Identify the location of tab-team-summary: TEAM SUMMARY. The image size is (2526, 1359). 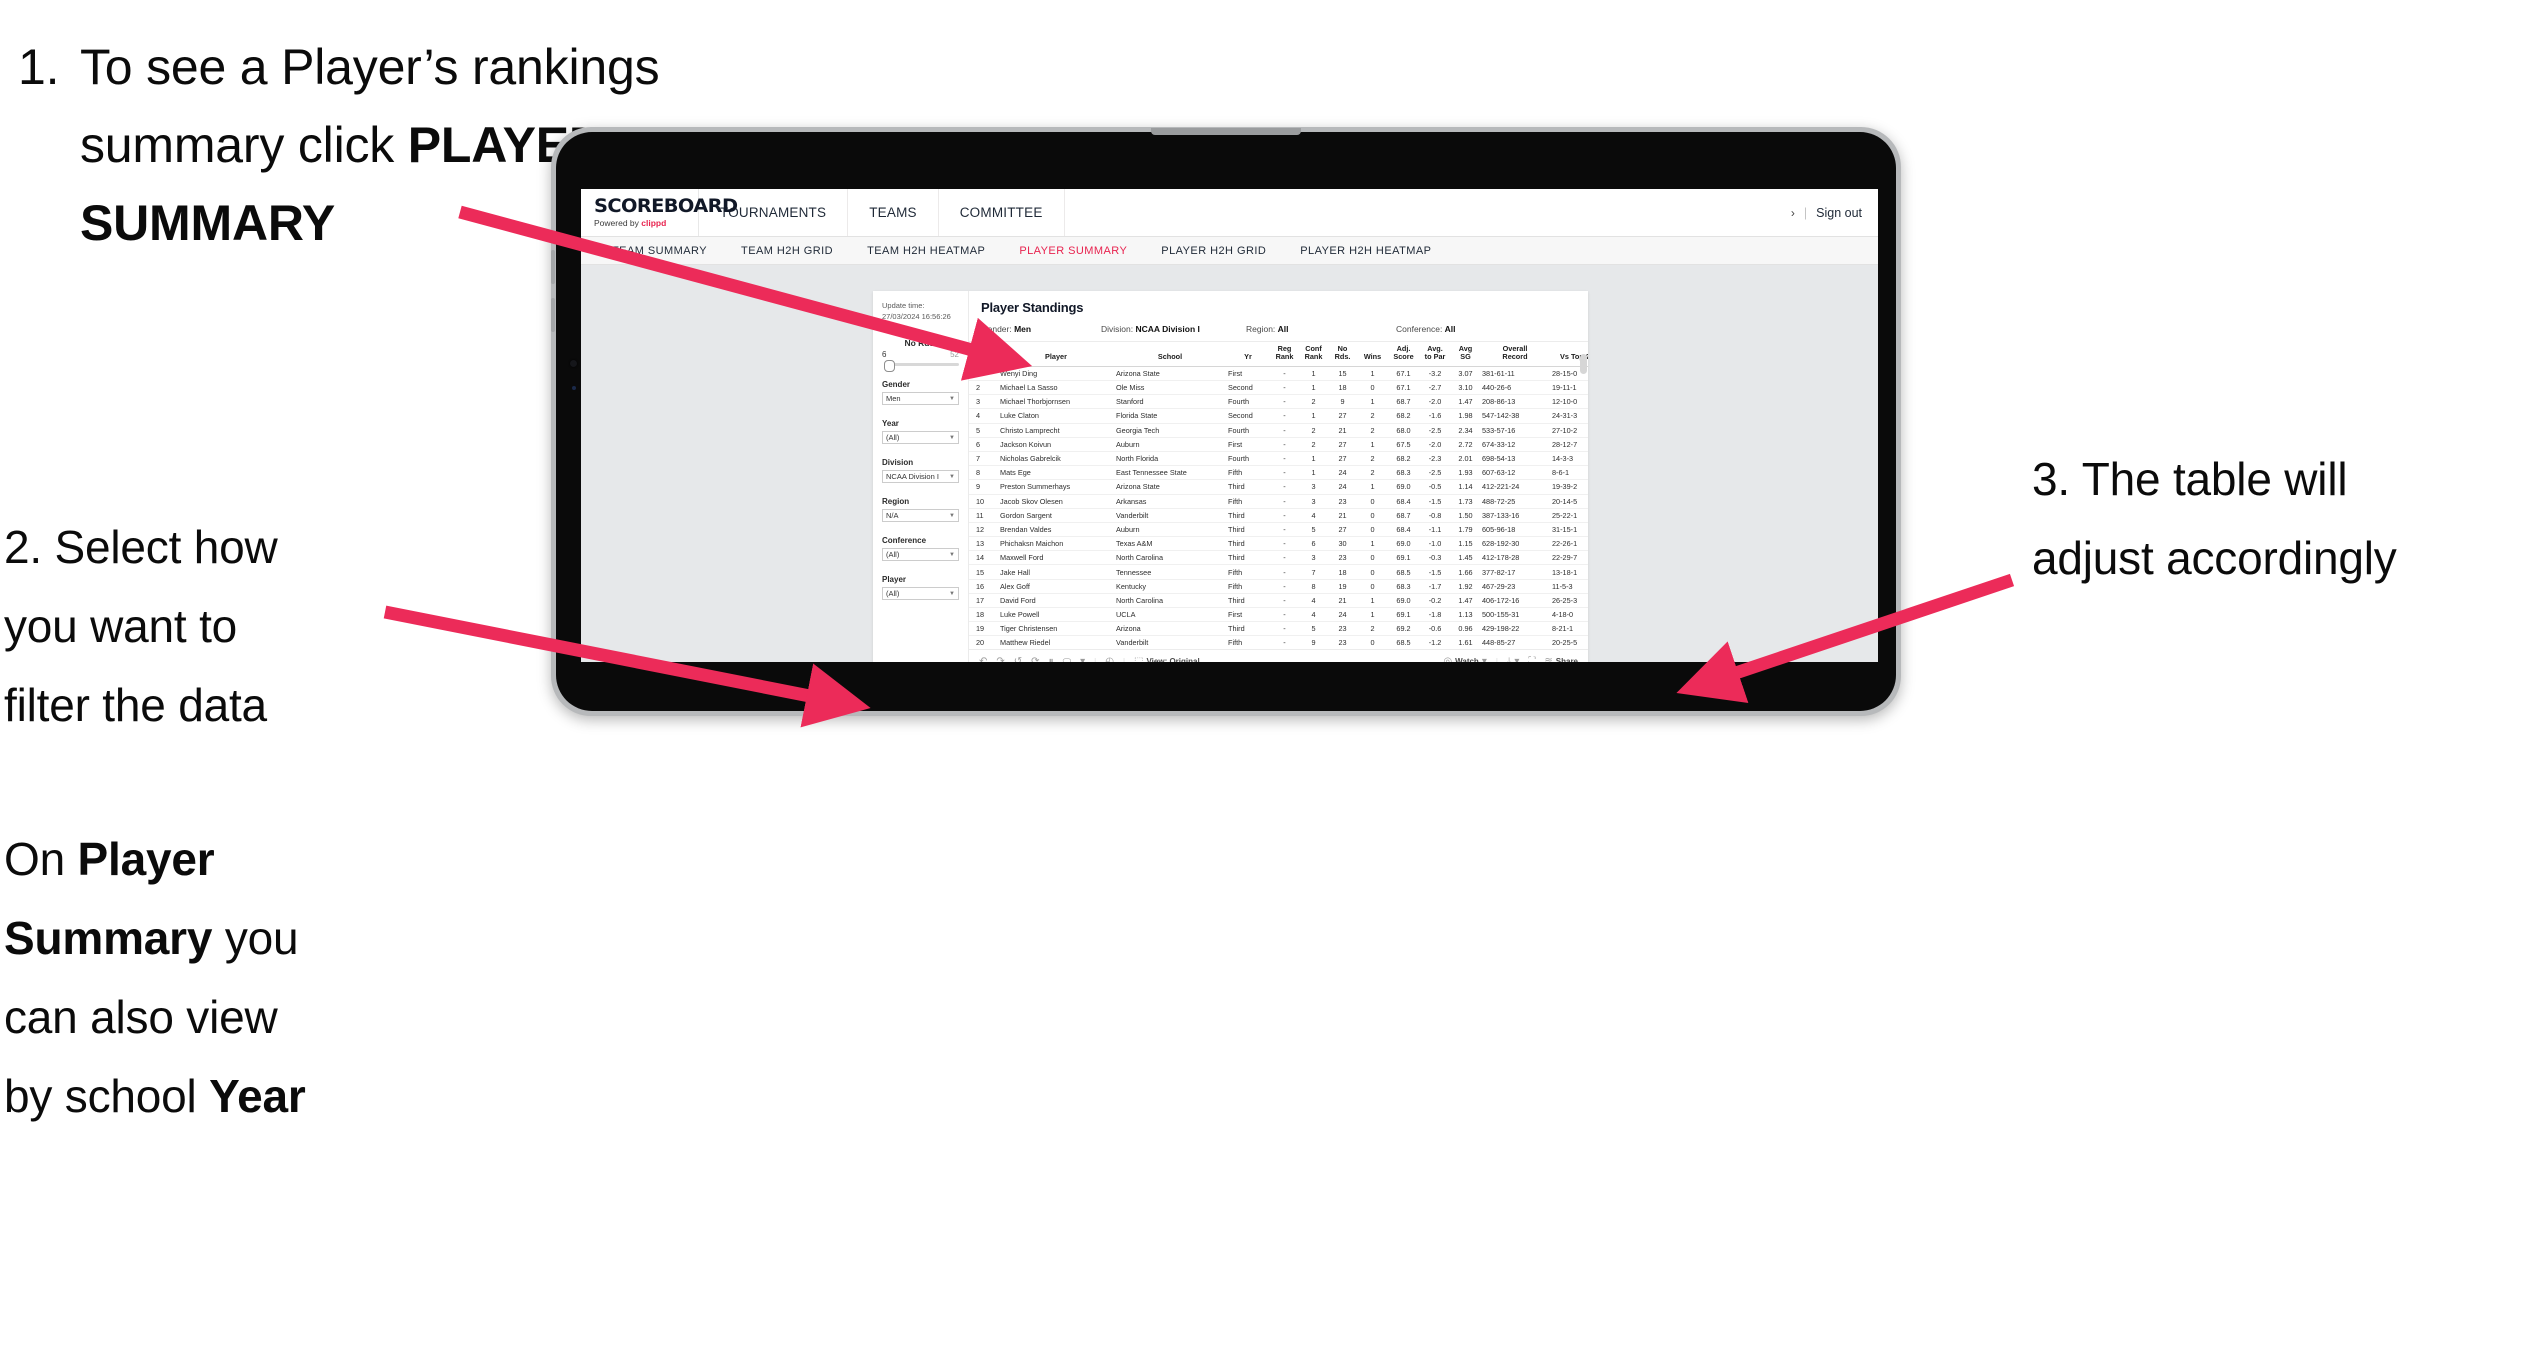
(659, 251).